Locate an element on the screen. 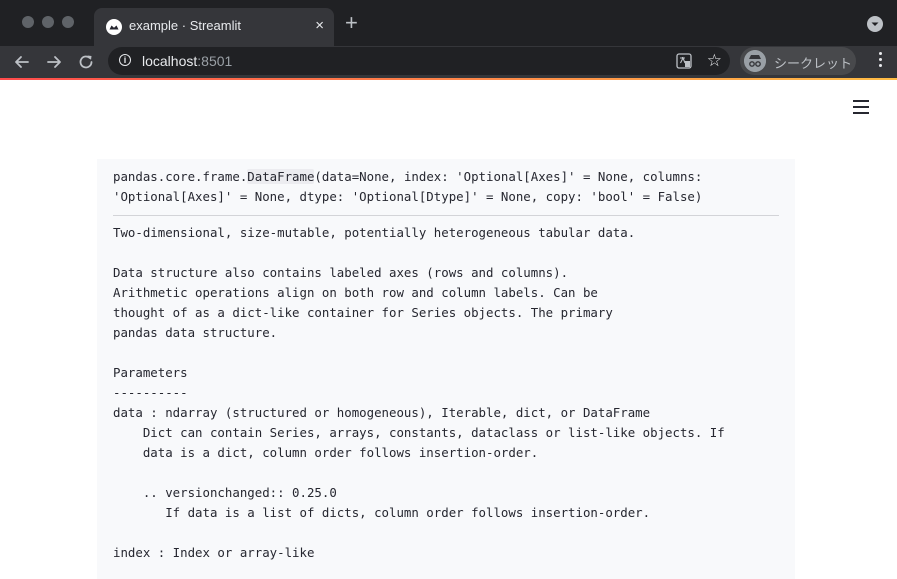 Image resolution: width=897 pixels, height=579 pixels. url-port: :8501 is located at coordinates (215, 61).